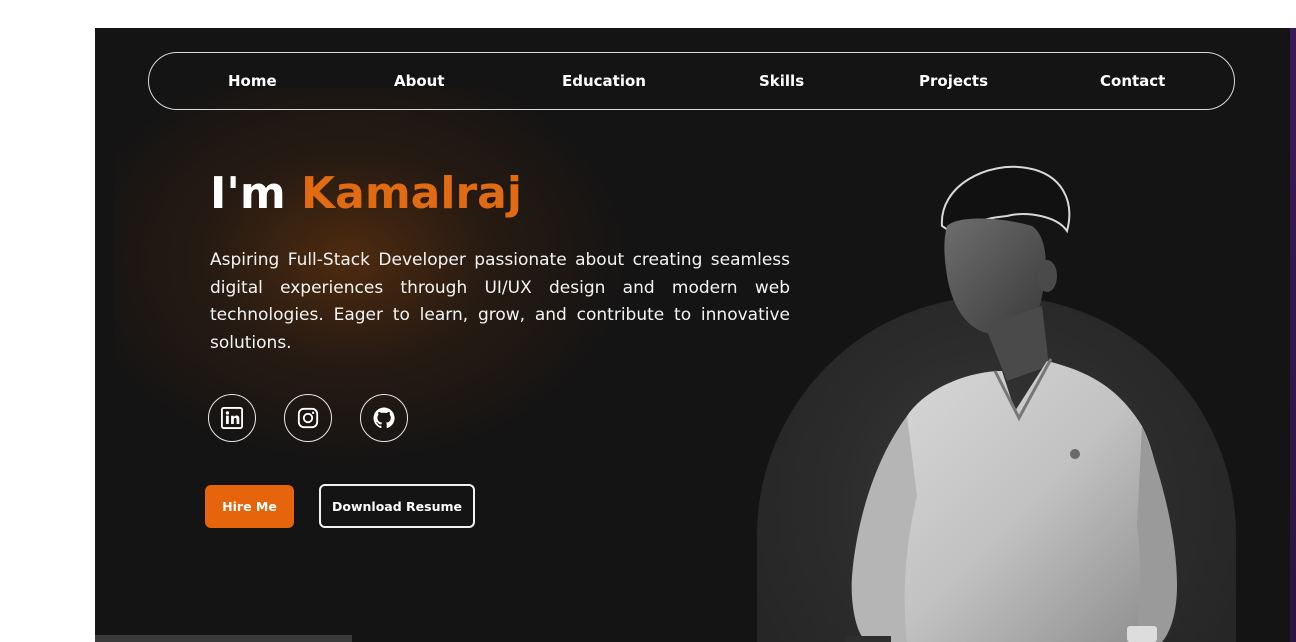 The height and width of the screenshot is (642, 1296). Describe the element at coordinates (397, 506) in the screenshot. I see `download-resume-button: Download Resume` at that location.